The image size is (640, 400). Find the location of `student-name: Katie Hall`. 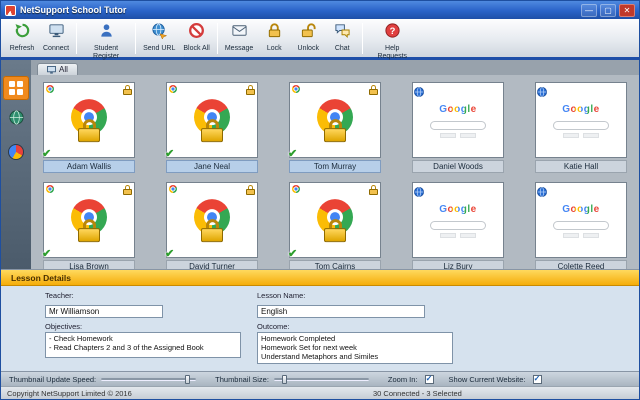

student-name: Katie Hall is located at coordinates (581, 166).